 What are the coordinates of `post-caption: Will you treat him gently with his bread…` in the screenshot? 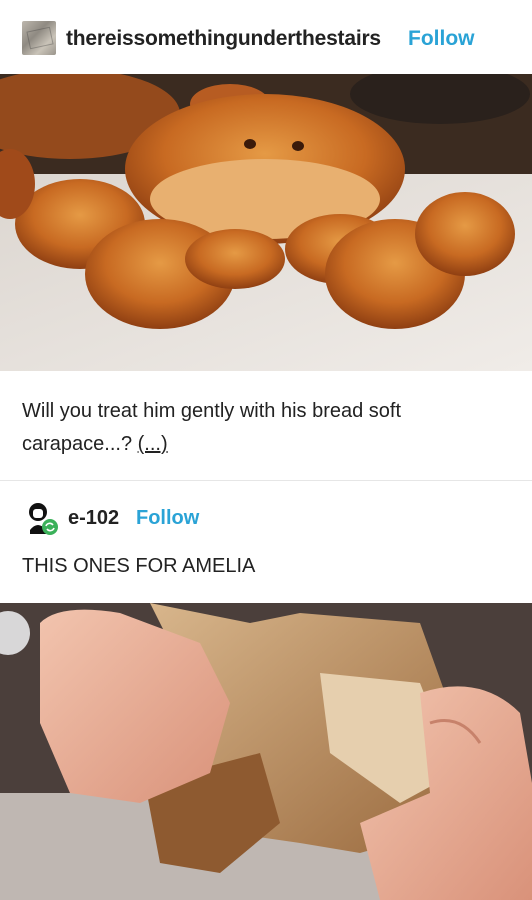 It's located at (267, 428).